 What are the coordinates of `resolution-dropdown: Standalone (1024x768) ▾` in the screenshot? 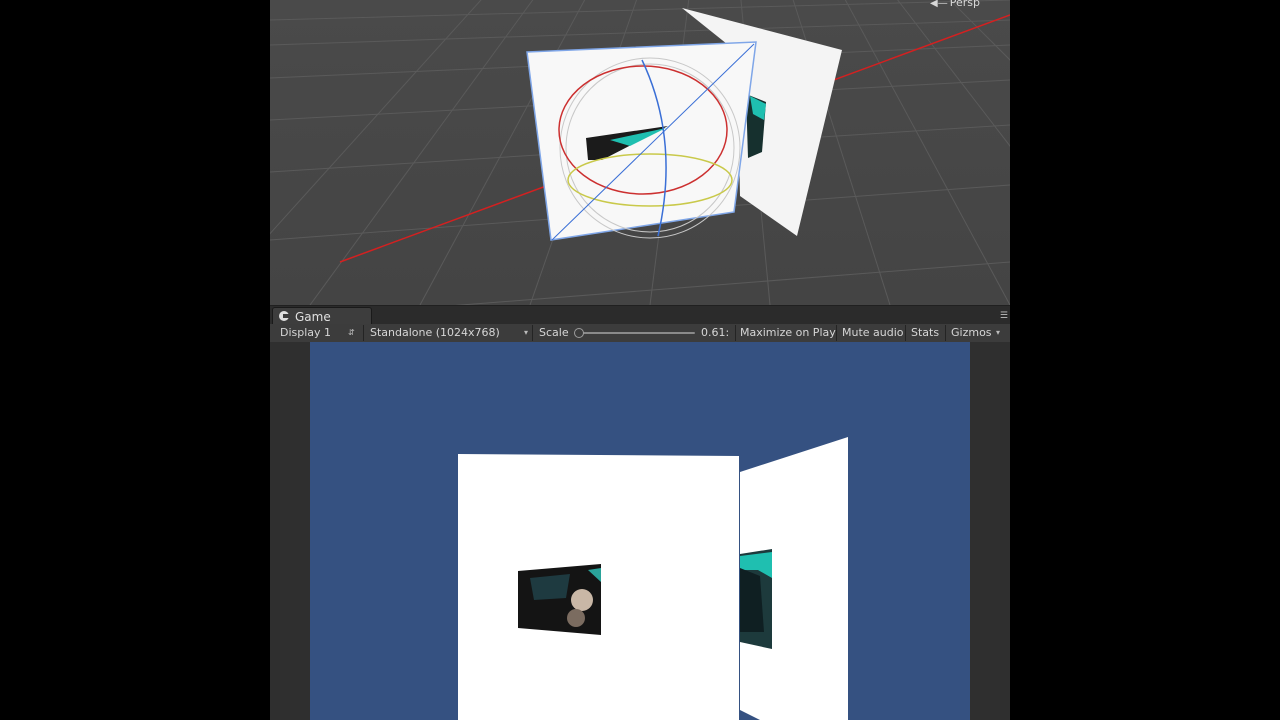 It's located at (450, 333).